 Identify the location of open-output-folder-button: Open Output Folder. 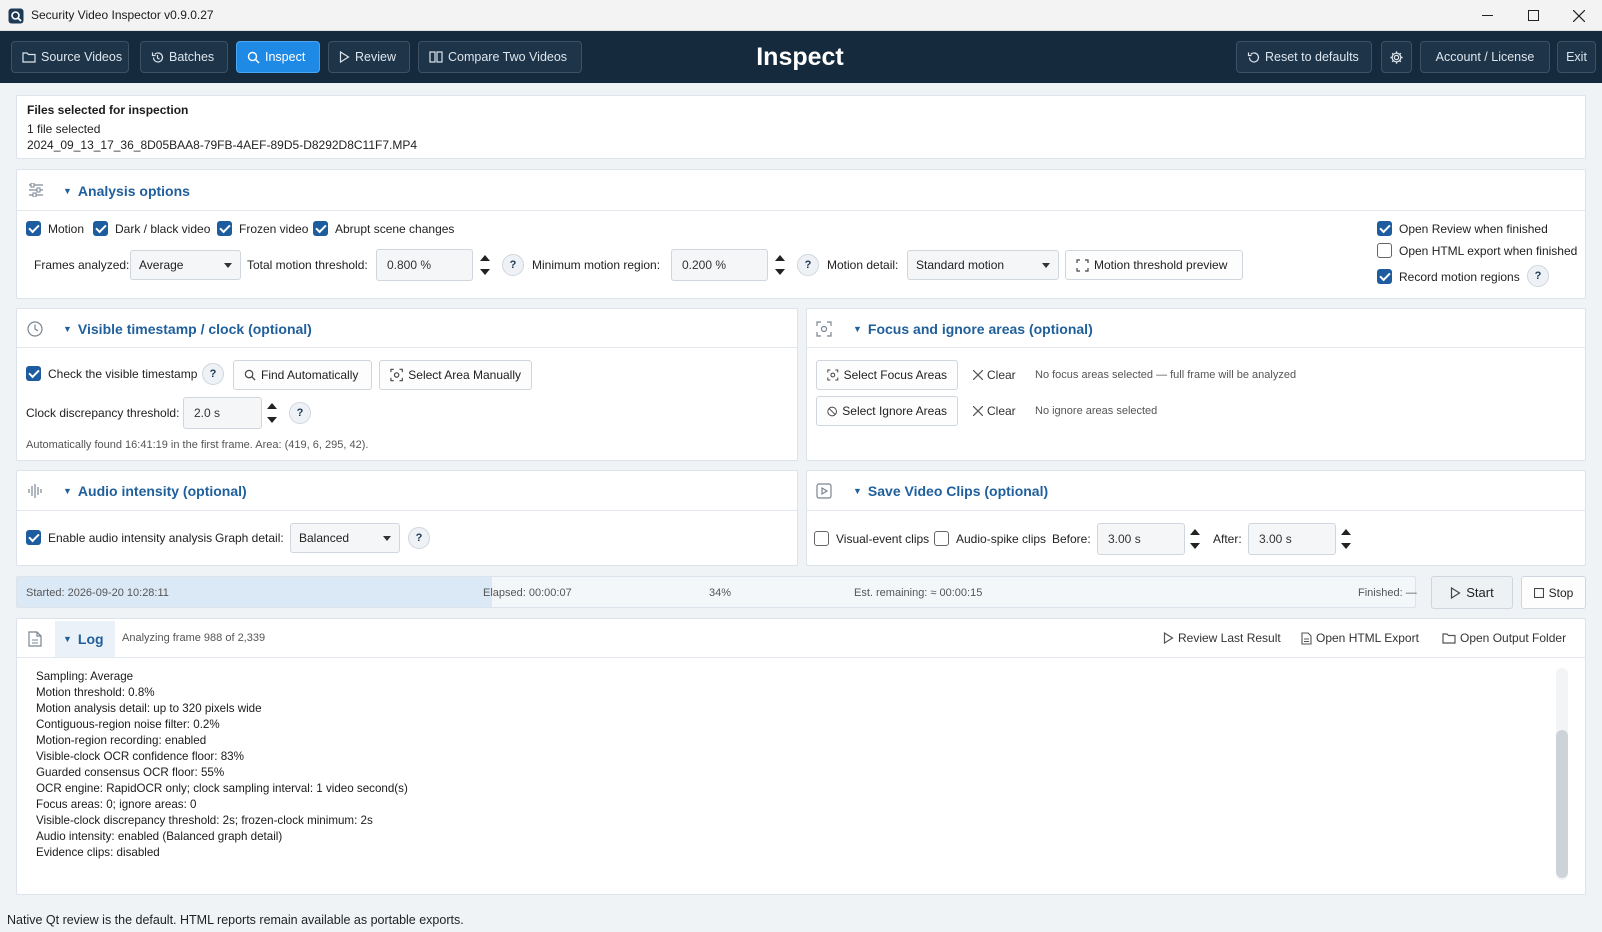
(1504, 638).